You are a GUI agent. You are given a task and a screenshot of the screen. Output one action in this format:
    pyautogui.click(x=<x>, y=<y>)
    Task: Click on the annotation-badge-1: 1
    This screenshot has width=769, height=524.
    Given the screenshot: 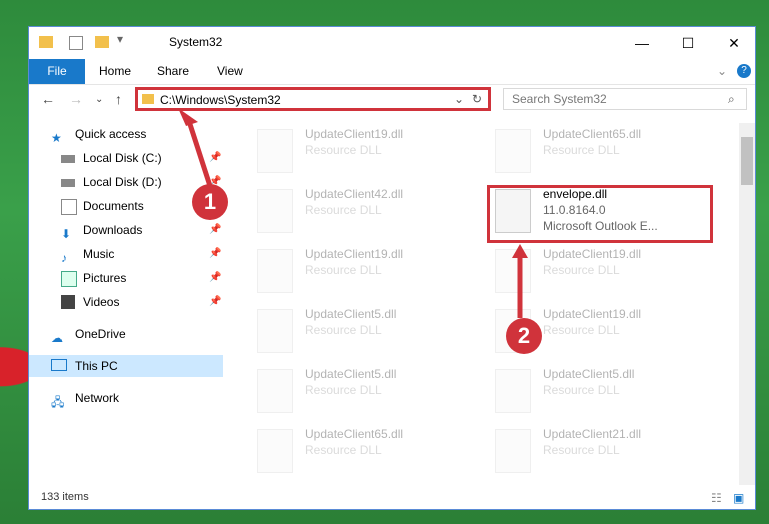 What is the action you would take?
    pyautogui.click(x=210, y=202)
    